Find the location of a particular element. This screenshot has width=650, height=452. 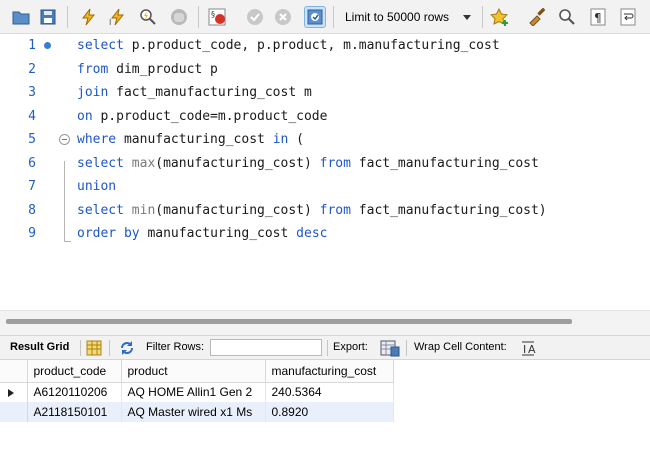

sql-text: fact_manufacturing_cost m is located at coordinates (210, 92).